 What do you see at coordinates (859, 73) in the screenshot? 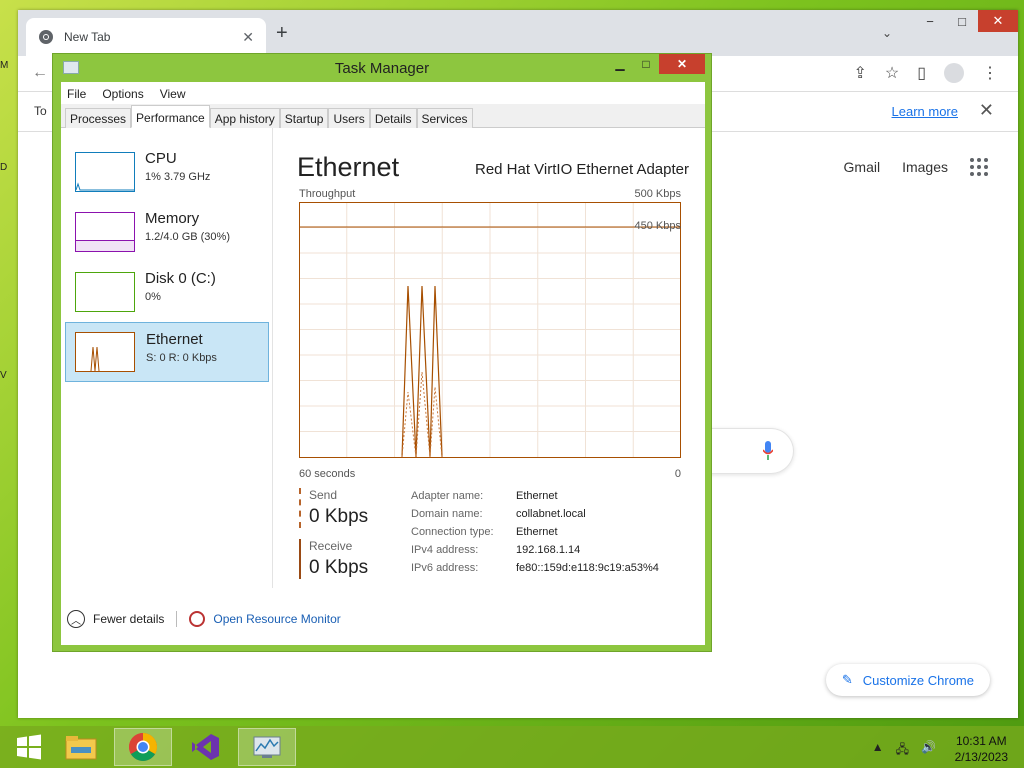
I see `share-icon: ⇪` at bounding box center [859, 73].